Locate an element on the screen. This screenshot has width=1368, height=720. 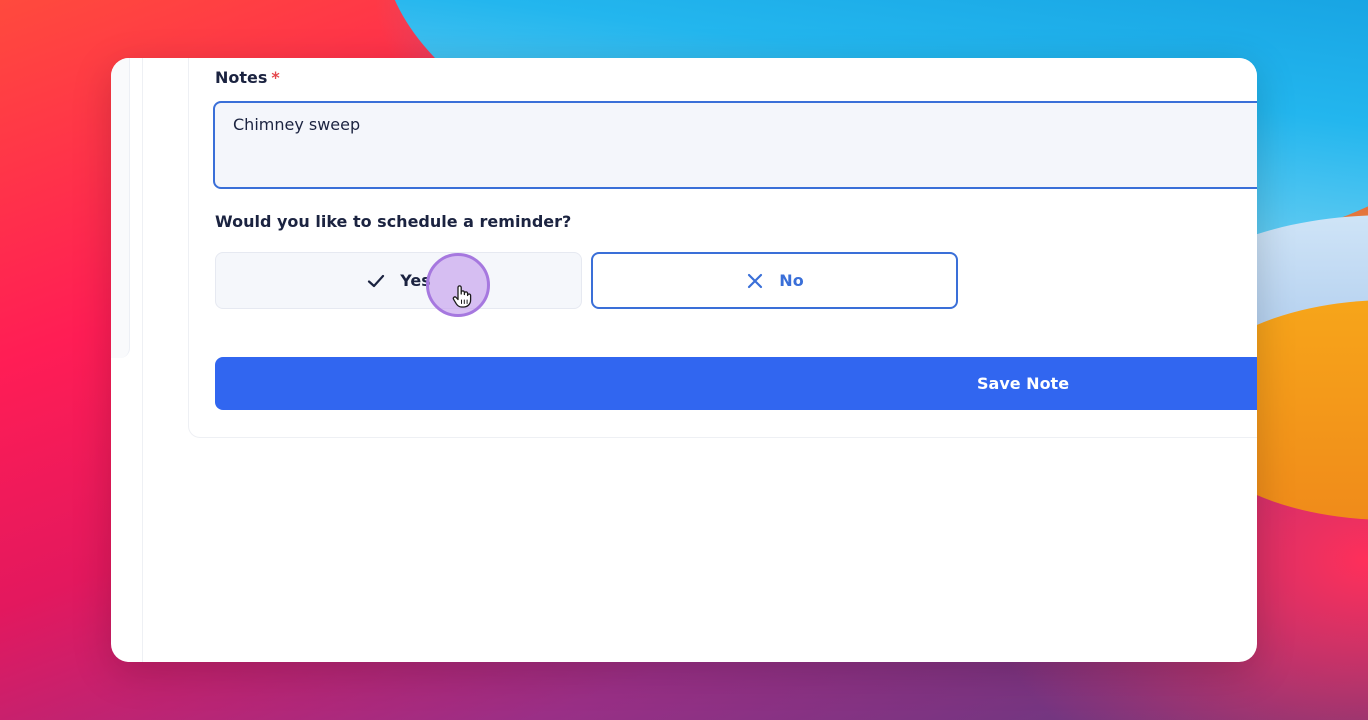
save-note-button: Save Note is located at coordinates (736, 383).